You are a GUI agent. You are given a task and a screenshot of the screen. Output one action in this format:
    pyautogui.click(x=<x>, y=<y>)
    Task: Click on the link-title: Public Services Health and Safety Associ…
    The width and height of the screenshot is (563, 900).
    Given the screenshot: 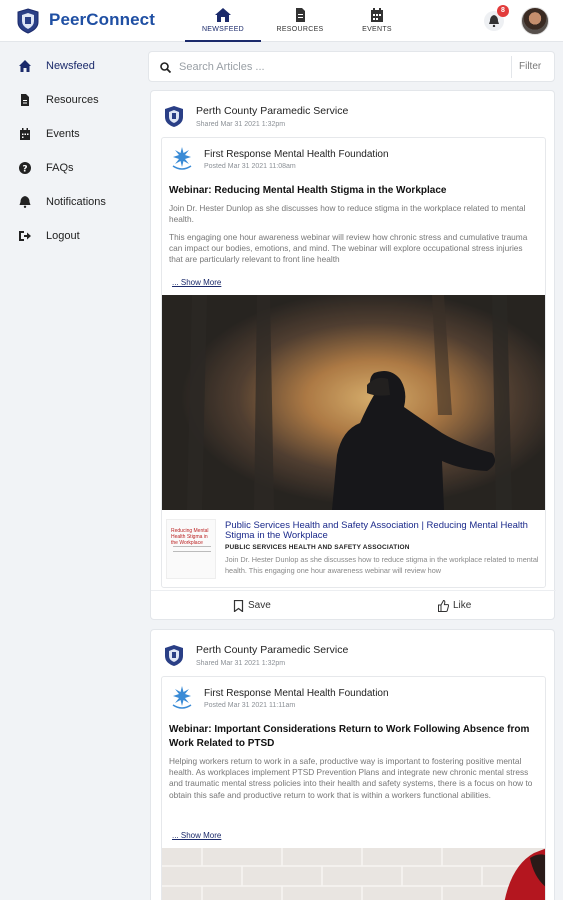 What is the action you would take?
    pyautogui.click(x=384, y=531)
    